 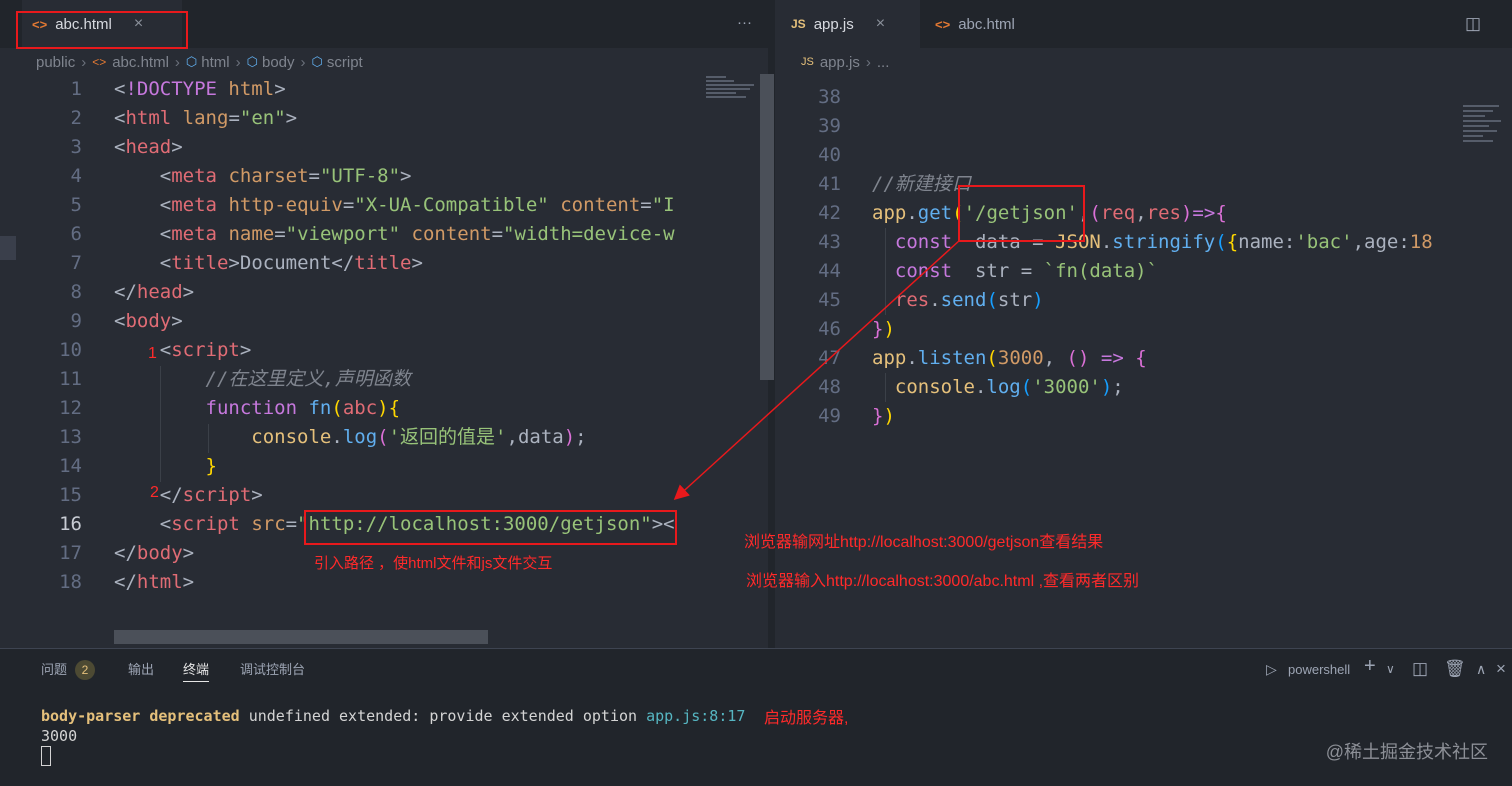 What do you see at coordinates (924, 542) in the screenshot?
I see `annotation-browser-note-1: 浏览器输网址http://localhost:3000/getjson查看结果` at bounding box center [924, 542].